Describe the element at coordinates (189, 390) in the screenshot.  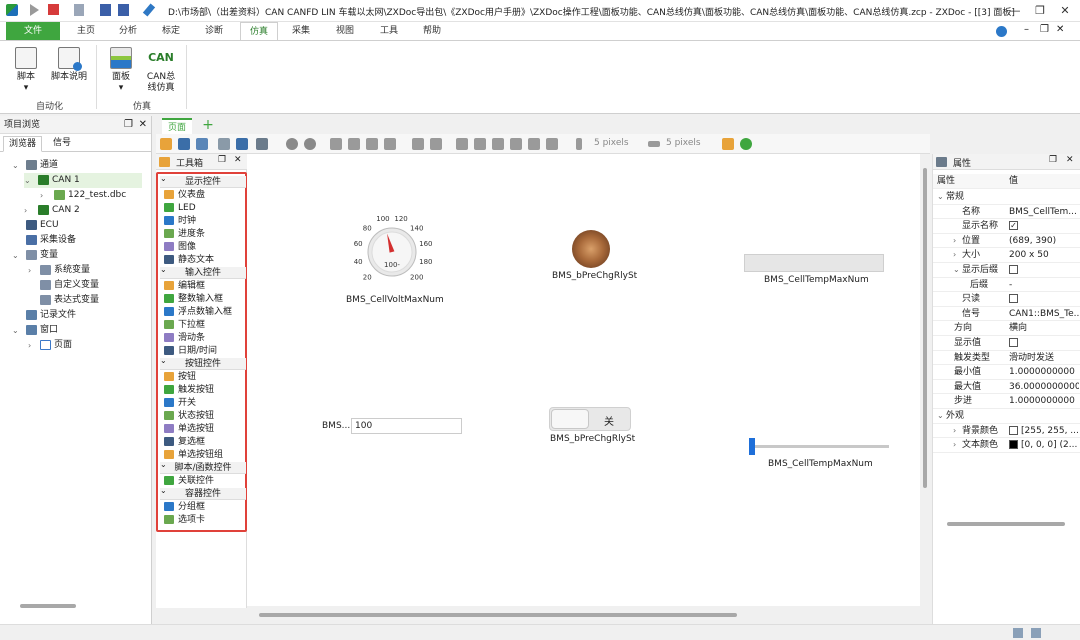
I see `toolbox-item: 触发按钮` at that location.